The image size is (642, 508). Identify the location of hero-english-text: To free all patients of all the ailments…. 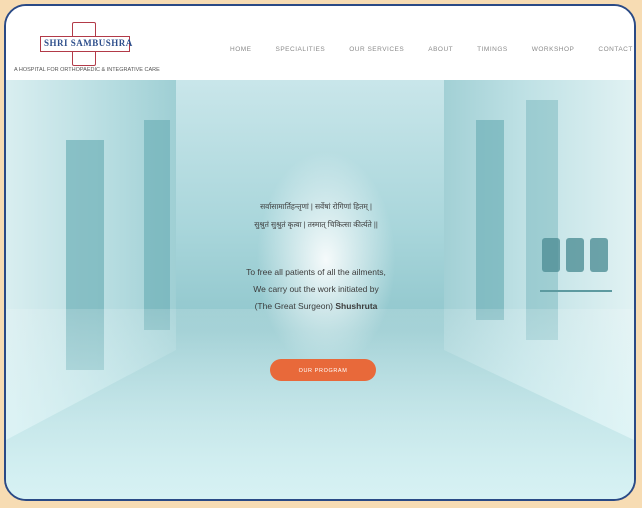
(316, 289).